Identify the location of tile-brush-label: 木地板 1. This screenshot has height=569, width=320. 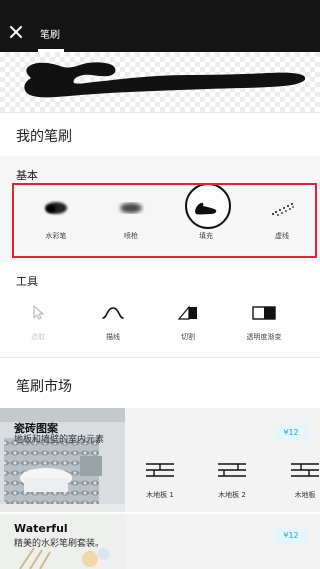
(160, 495).